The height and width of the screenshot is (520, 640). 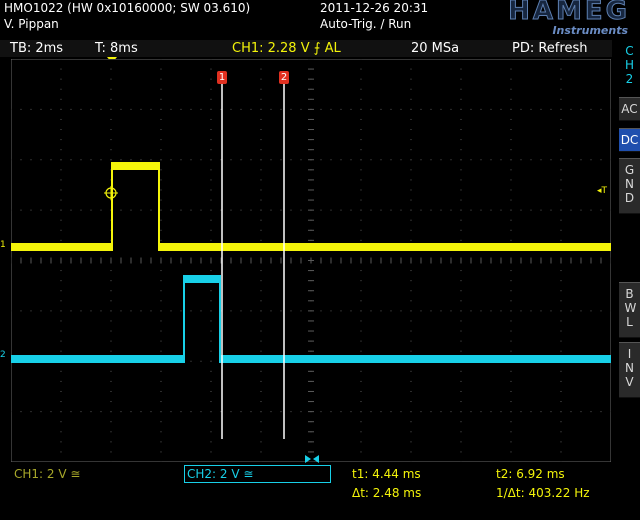 I want to click on ch2-scale-readout: CH2: 2 V ≅, so click(x=257, y=474).